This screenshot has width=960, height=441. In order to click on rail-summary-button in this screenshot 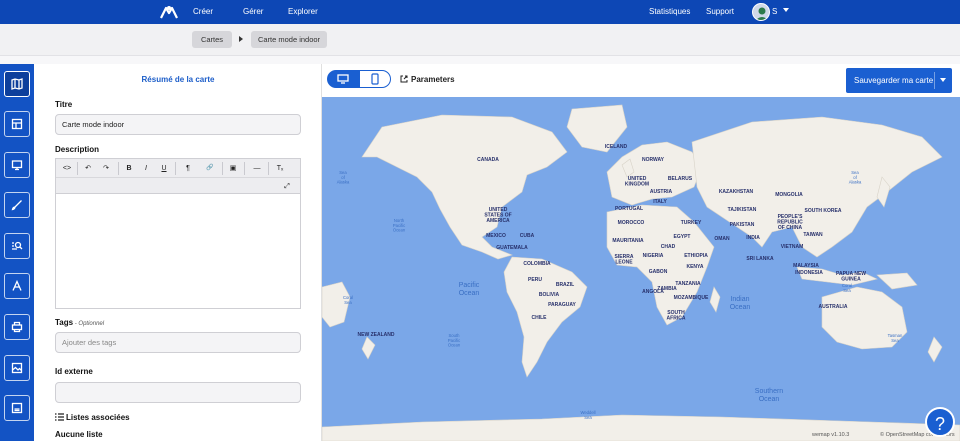, I will do `click(17, 84)`.